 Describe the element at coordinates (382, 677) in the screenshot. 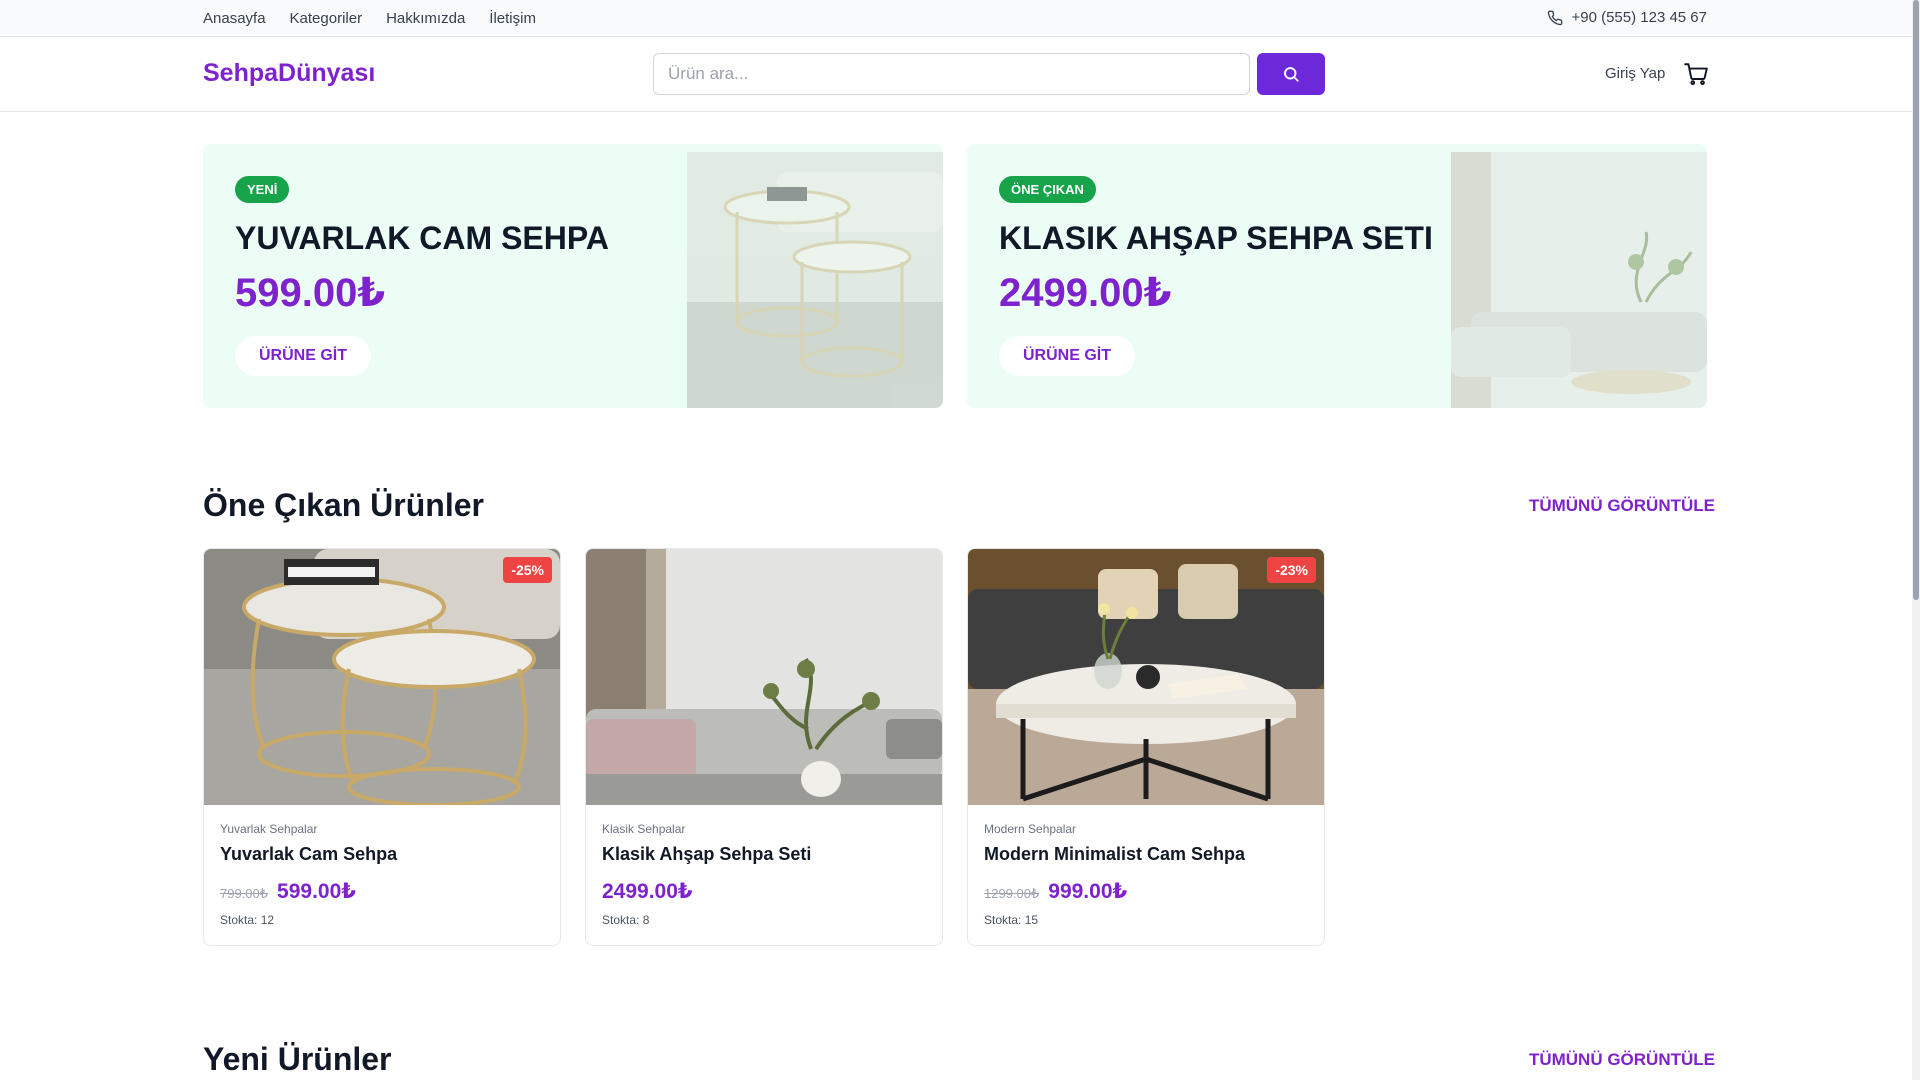

I see `product-image-round-glass-table` at that location.